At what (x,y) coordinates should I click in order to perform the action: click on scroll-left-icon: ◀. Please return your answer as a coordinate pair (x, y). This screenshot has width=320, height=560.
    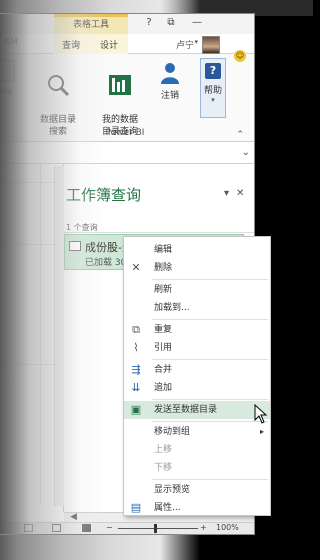
    Looking at the image, I should click on (73, 517).